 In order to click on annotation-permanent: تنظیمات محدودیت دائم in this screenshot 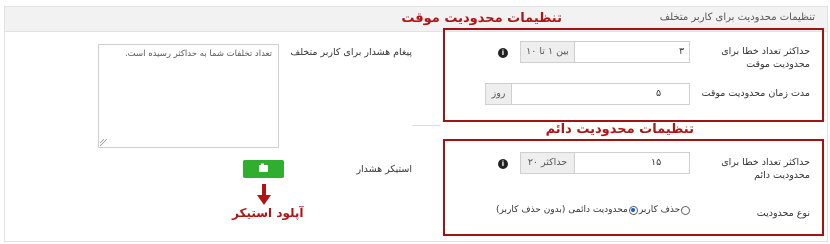, I will do `click(619, 129)`.